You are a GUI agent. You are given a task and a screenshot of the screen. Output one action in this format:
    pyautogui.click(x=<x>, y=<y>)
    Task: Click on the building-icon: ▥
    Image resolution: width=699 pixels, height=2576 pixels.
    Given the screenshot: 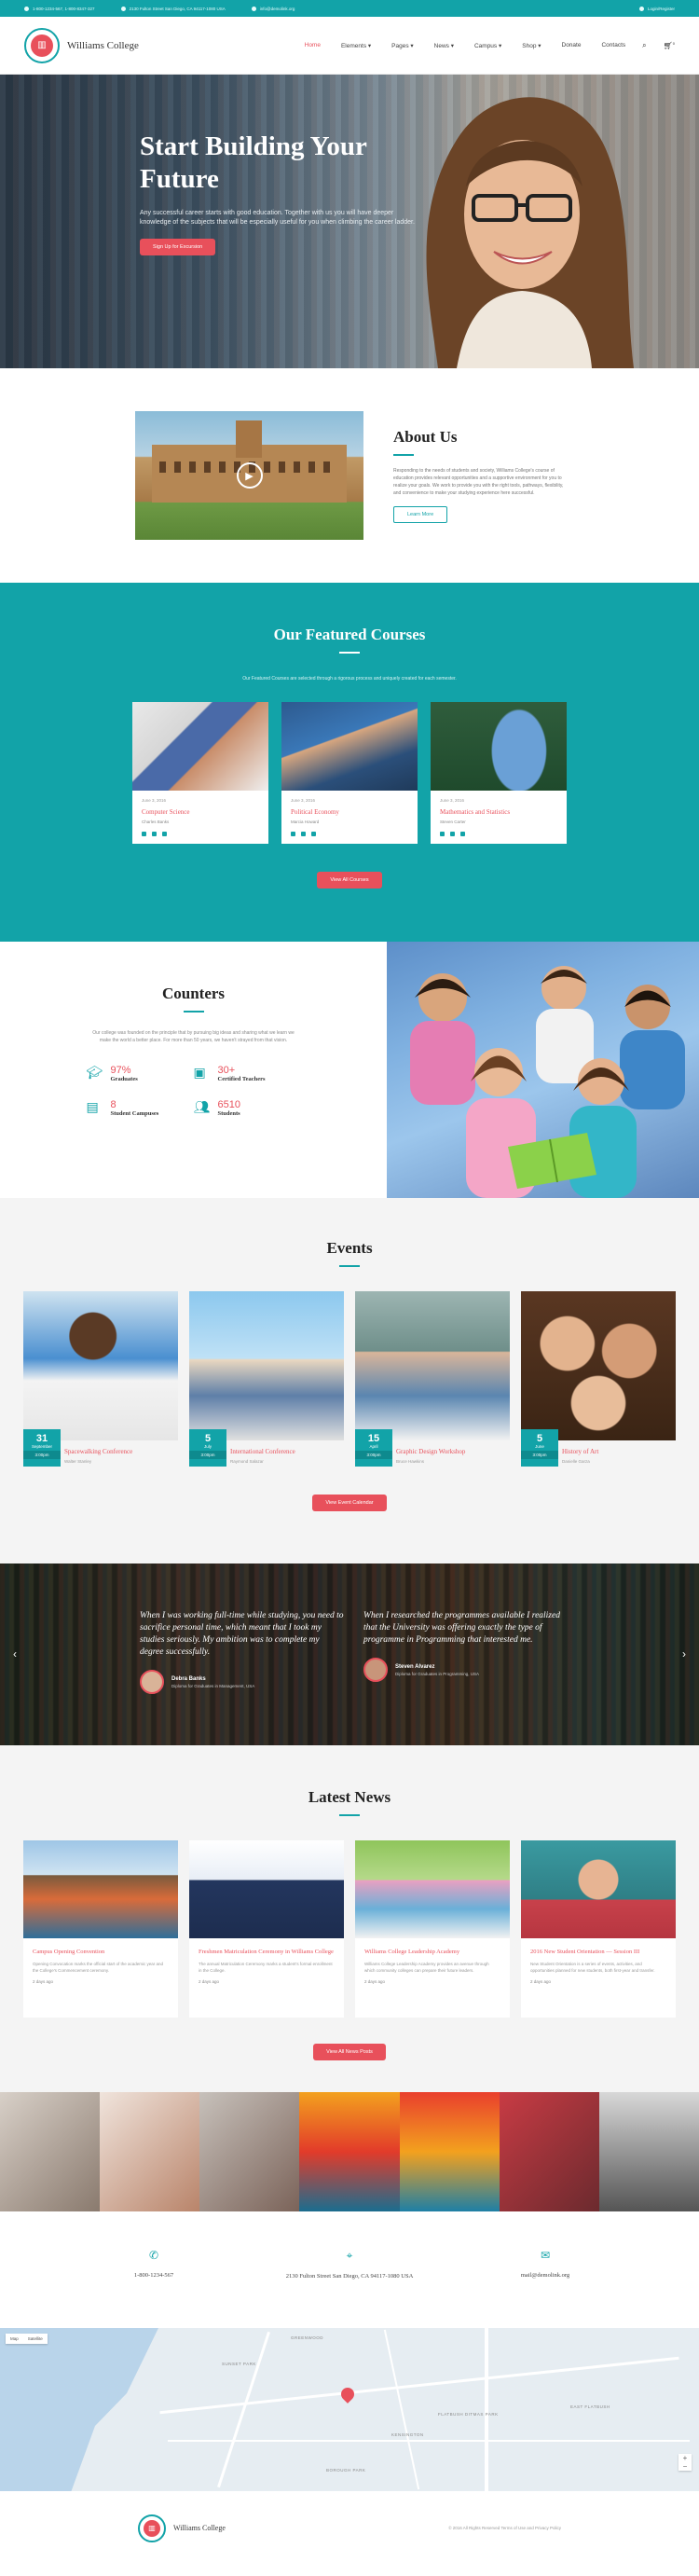 What is the action you would take?
    pyautogui.click(x=42, y=46)
    